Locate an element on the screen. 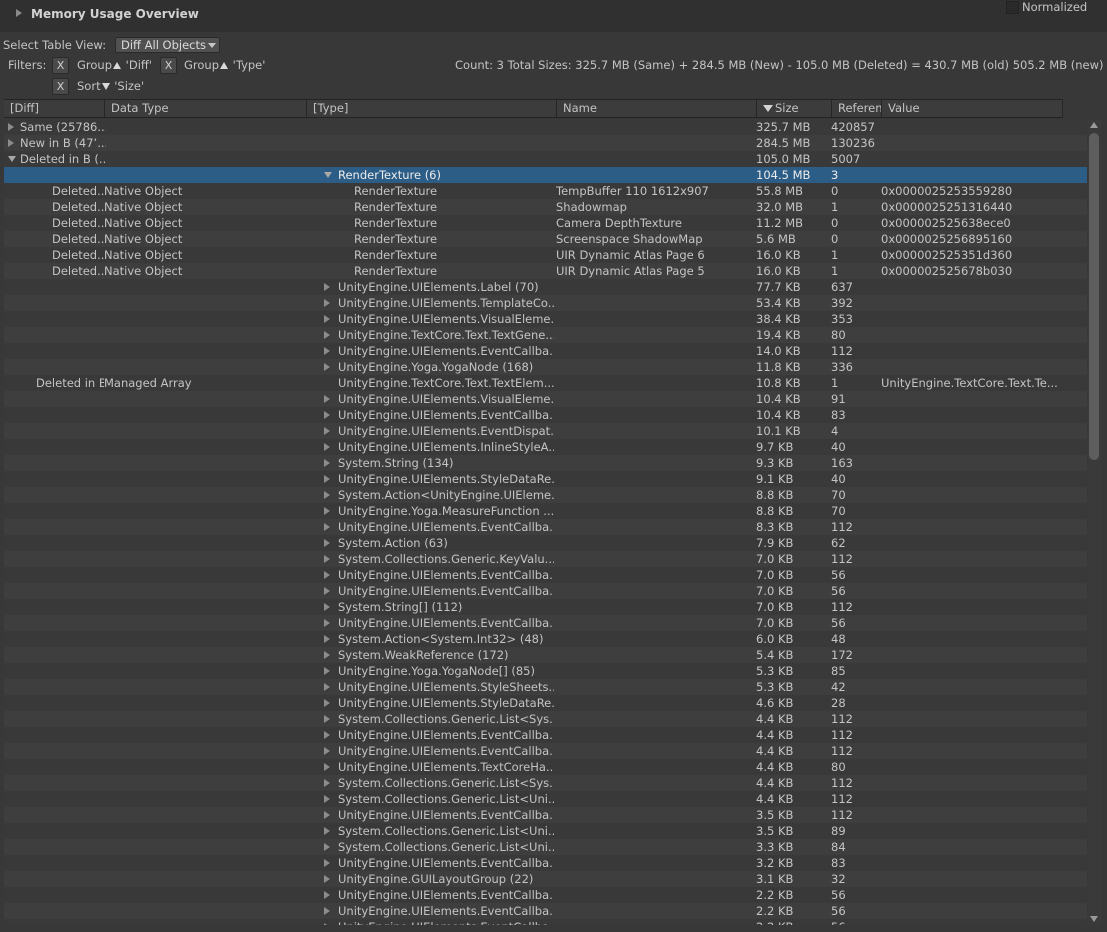 The image size is (1107, 932). remove-sort-size-button: X is located at coordinates (60, 86).